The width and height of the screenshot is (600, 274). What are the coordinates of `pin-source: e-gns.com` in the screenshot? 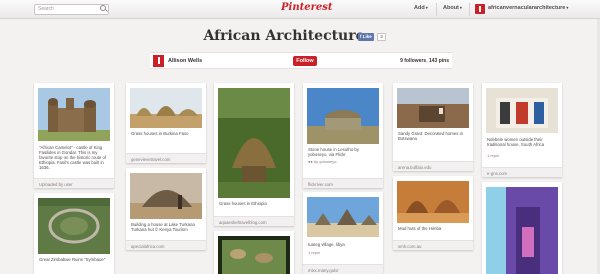 It's located at (522, 172).